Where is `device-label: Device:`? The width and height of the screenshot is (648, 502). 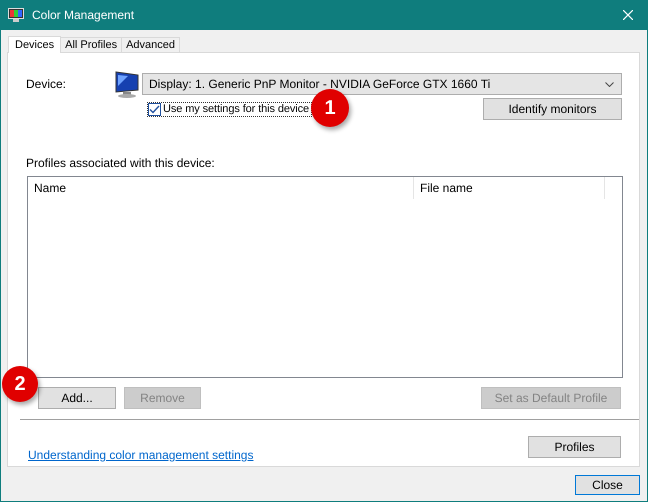 device-label: Device: is located at coordinates (47, 84).